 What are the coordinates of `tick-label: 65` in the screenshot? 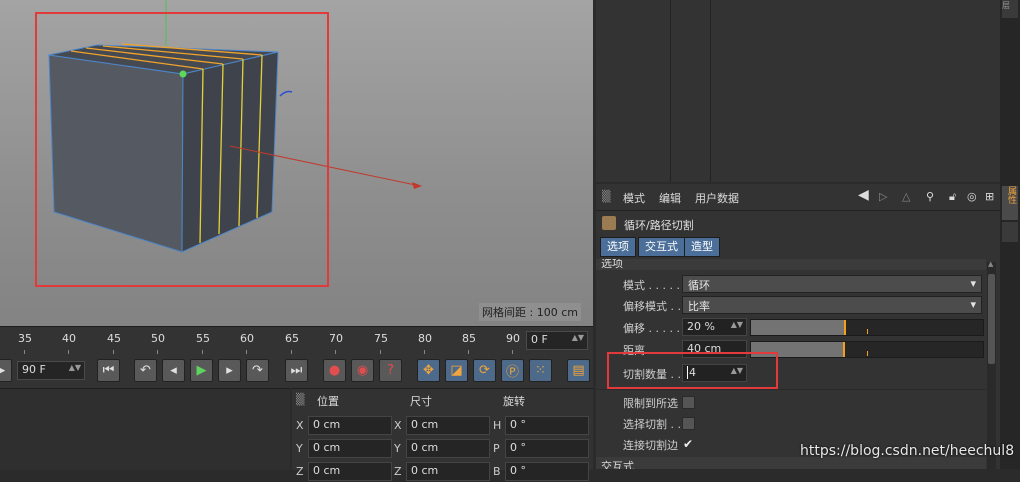 It's located at (292, 338).